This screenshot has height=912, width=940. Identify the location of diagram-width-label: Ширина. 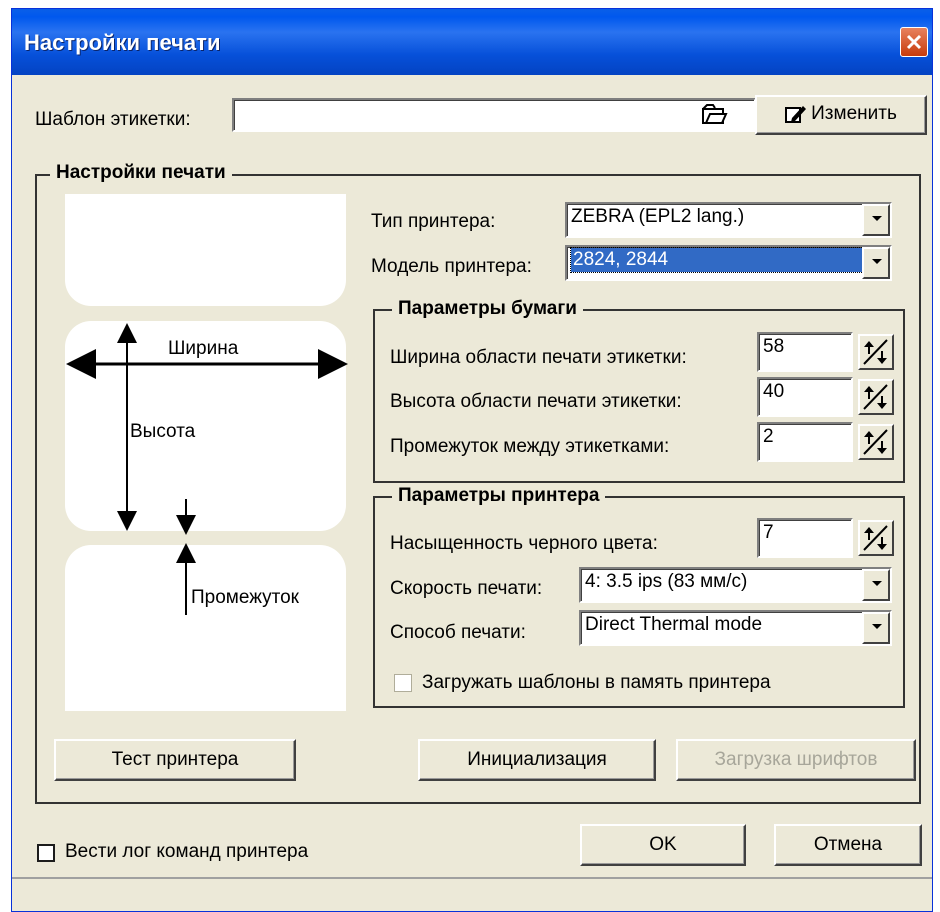
(203, 348).